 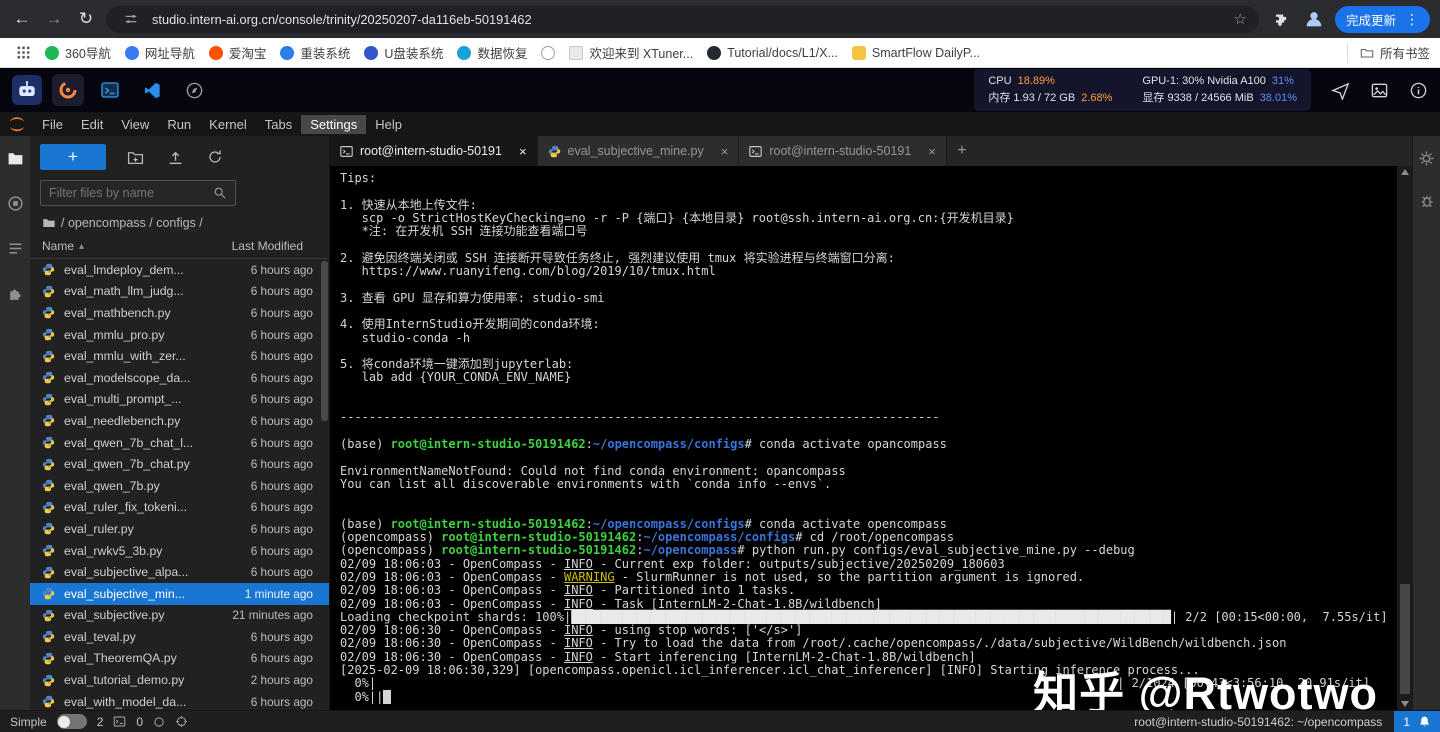 I want to click on file-row: eval_math_llm_judg... 6 hours ago, so click(x=179, y=292).